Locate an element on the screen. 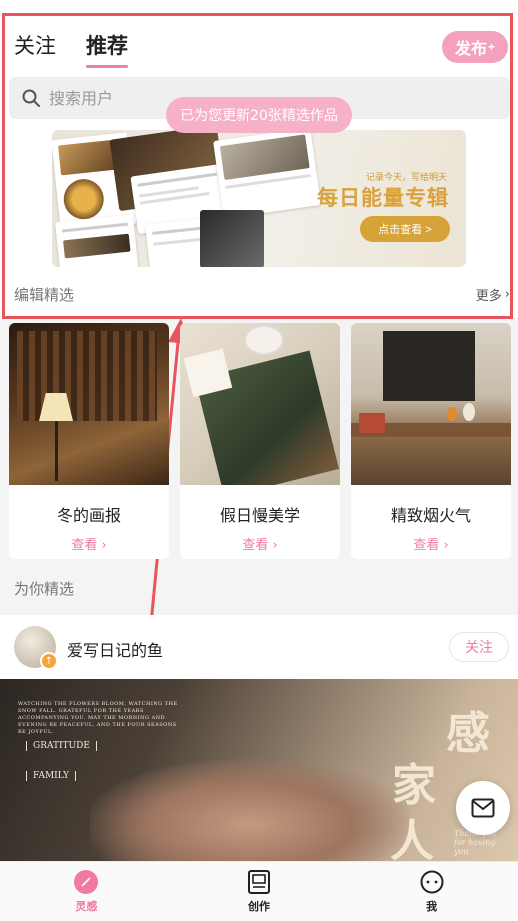 The width and height of the screenshot is (518, 921). message-fab is located at coordinates (483, 808).